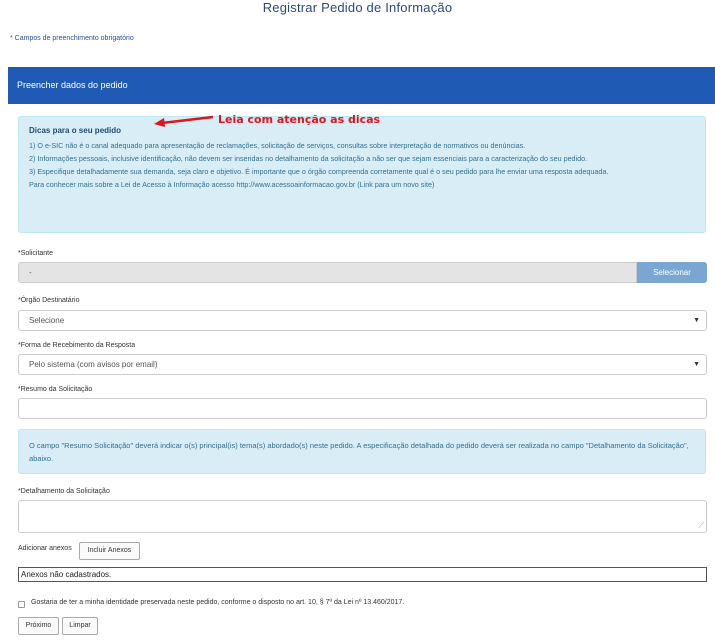 The width and height of the screenshot is (715, 643). I want to click on solicitante-label: *Solicitante, so click(36, 253).